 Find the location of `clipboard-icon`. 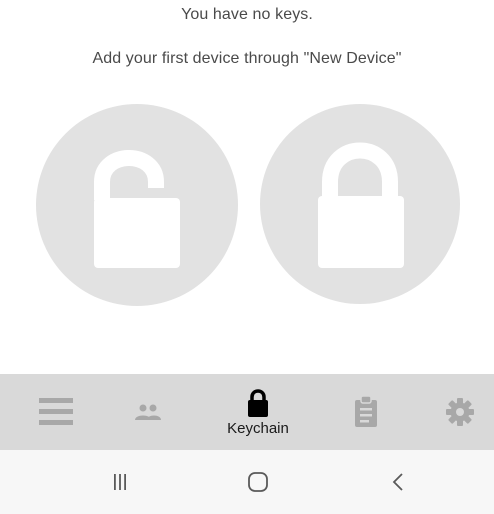

clipboard-icon is located at coordinates (366, 411).